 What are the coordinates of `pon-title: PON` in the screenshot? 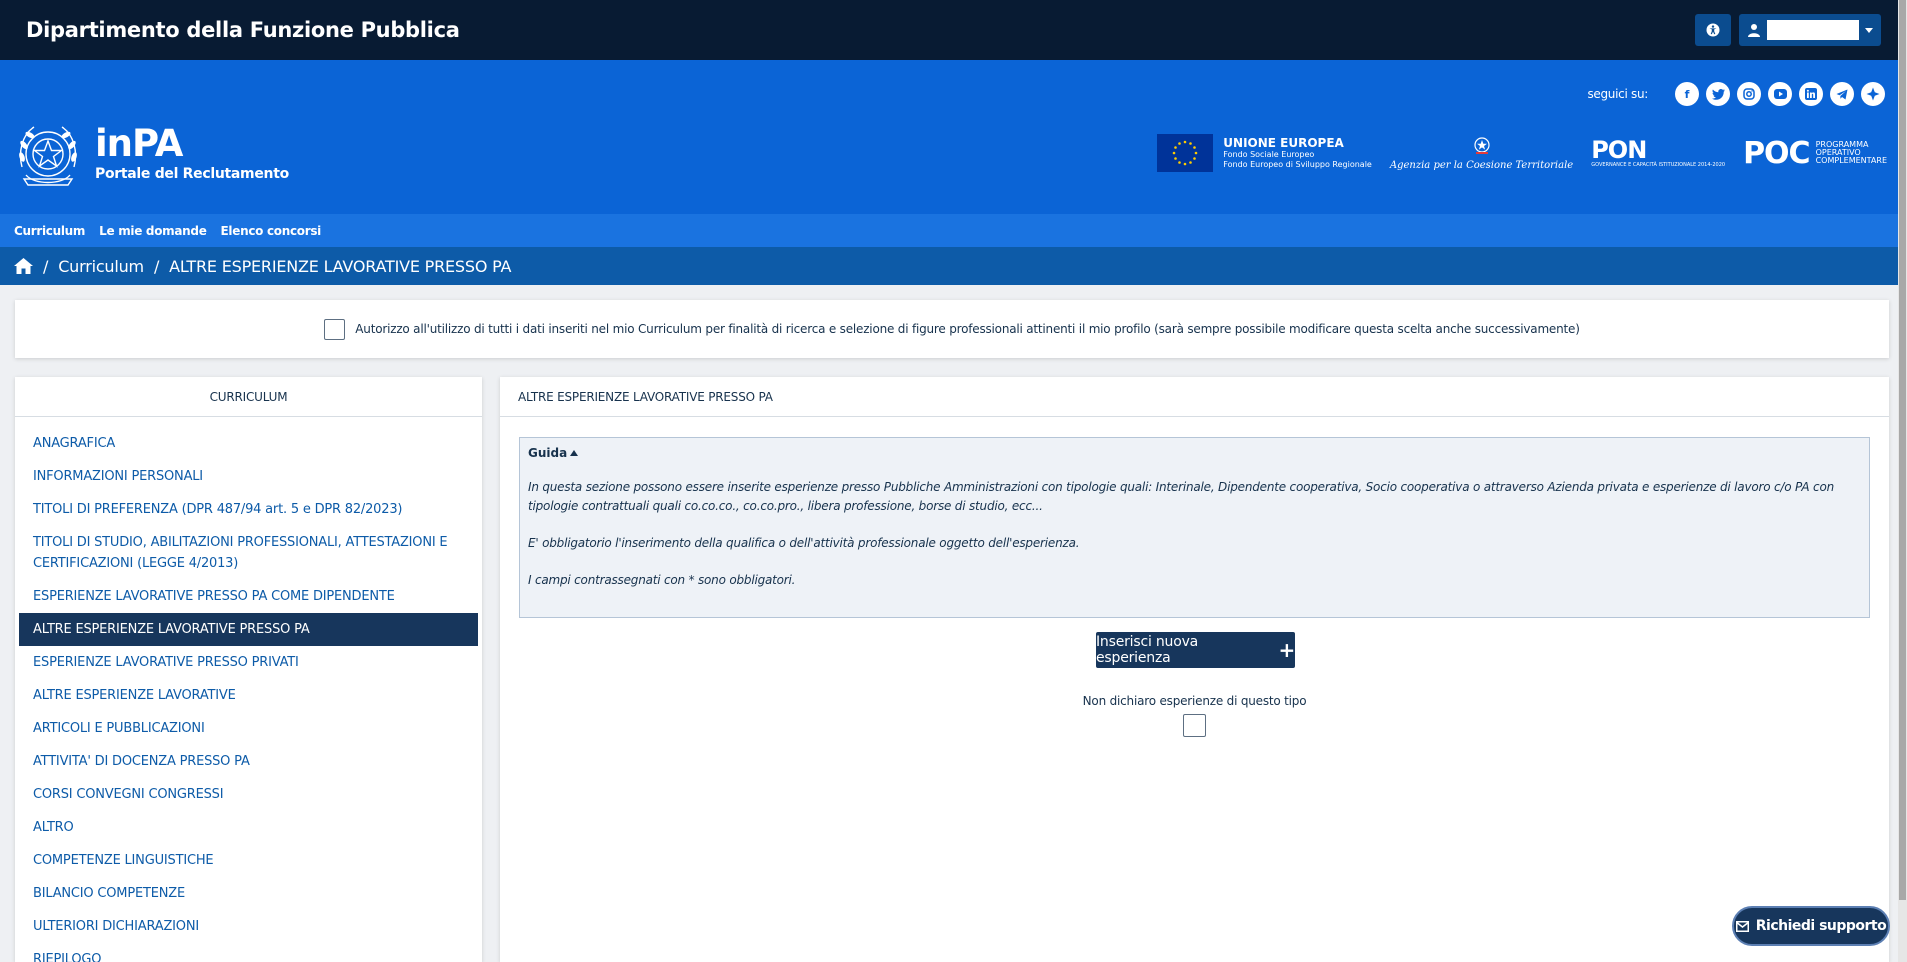 It's located at (1619, 150).